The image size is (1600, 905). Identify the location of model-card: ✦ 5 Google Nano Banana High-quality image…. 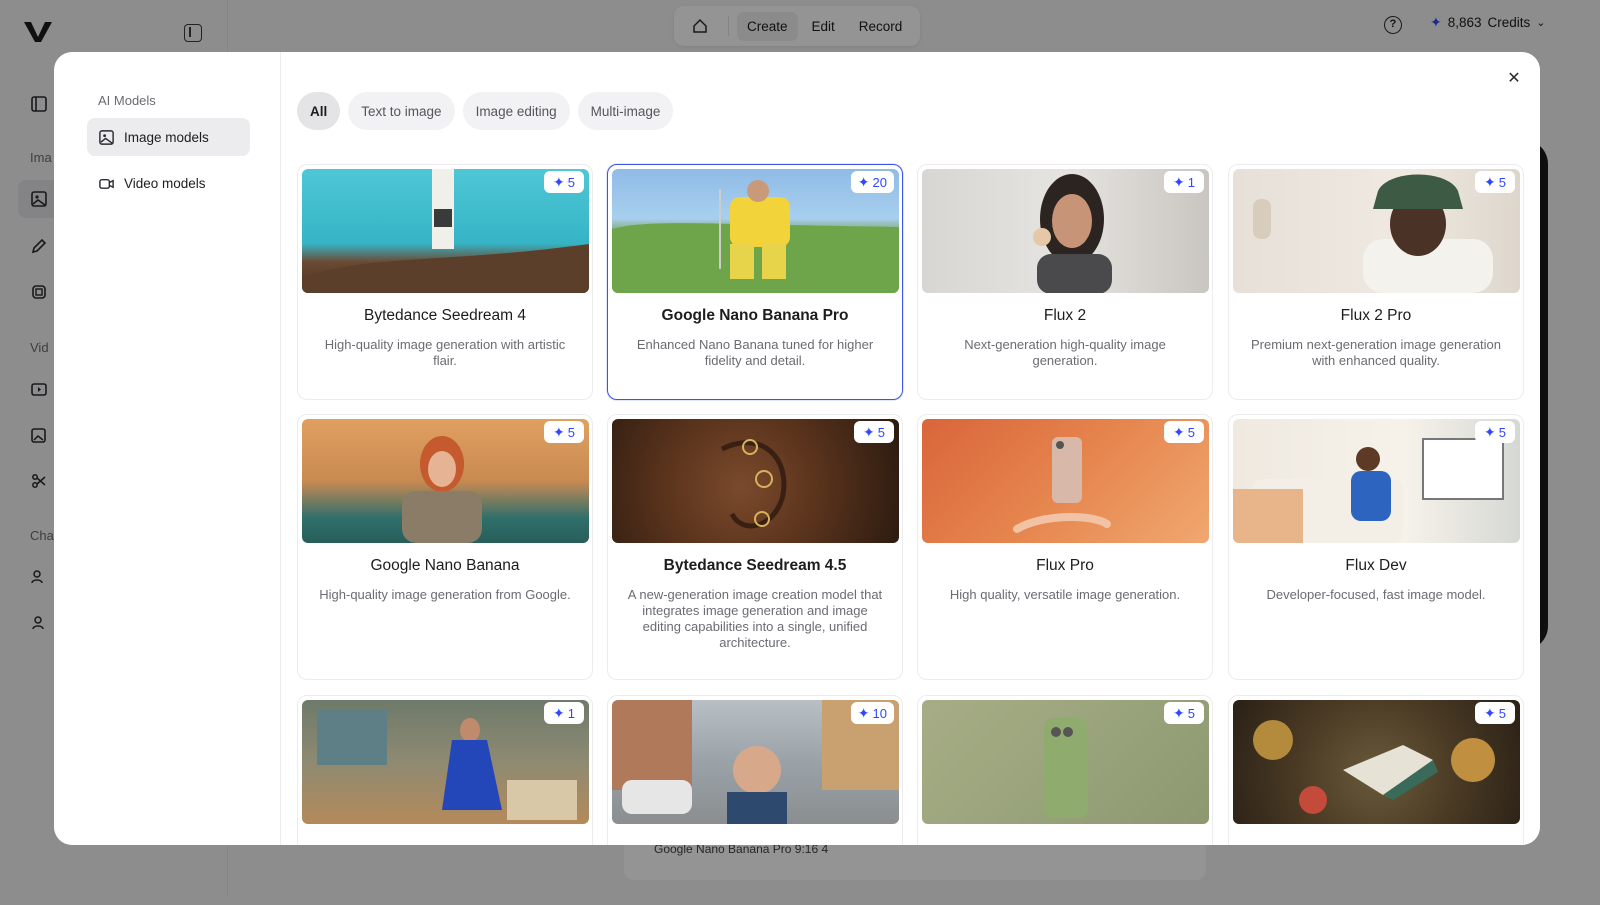
(445, 547).